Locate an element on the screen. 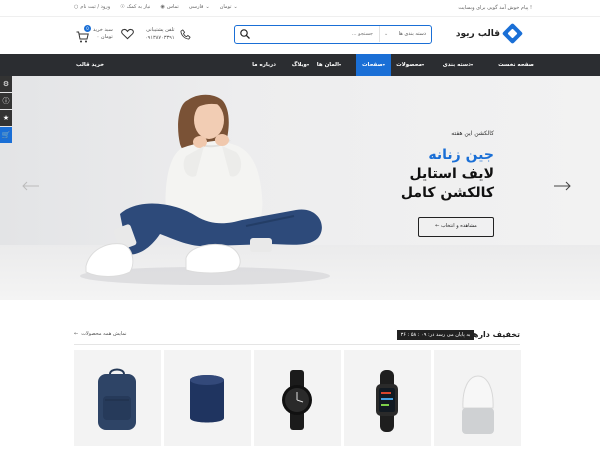  hero-headline-3: کالکشن کامل is located at coordinates (447, 193).